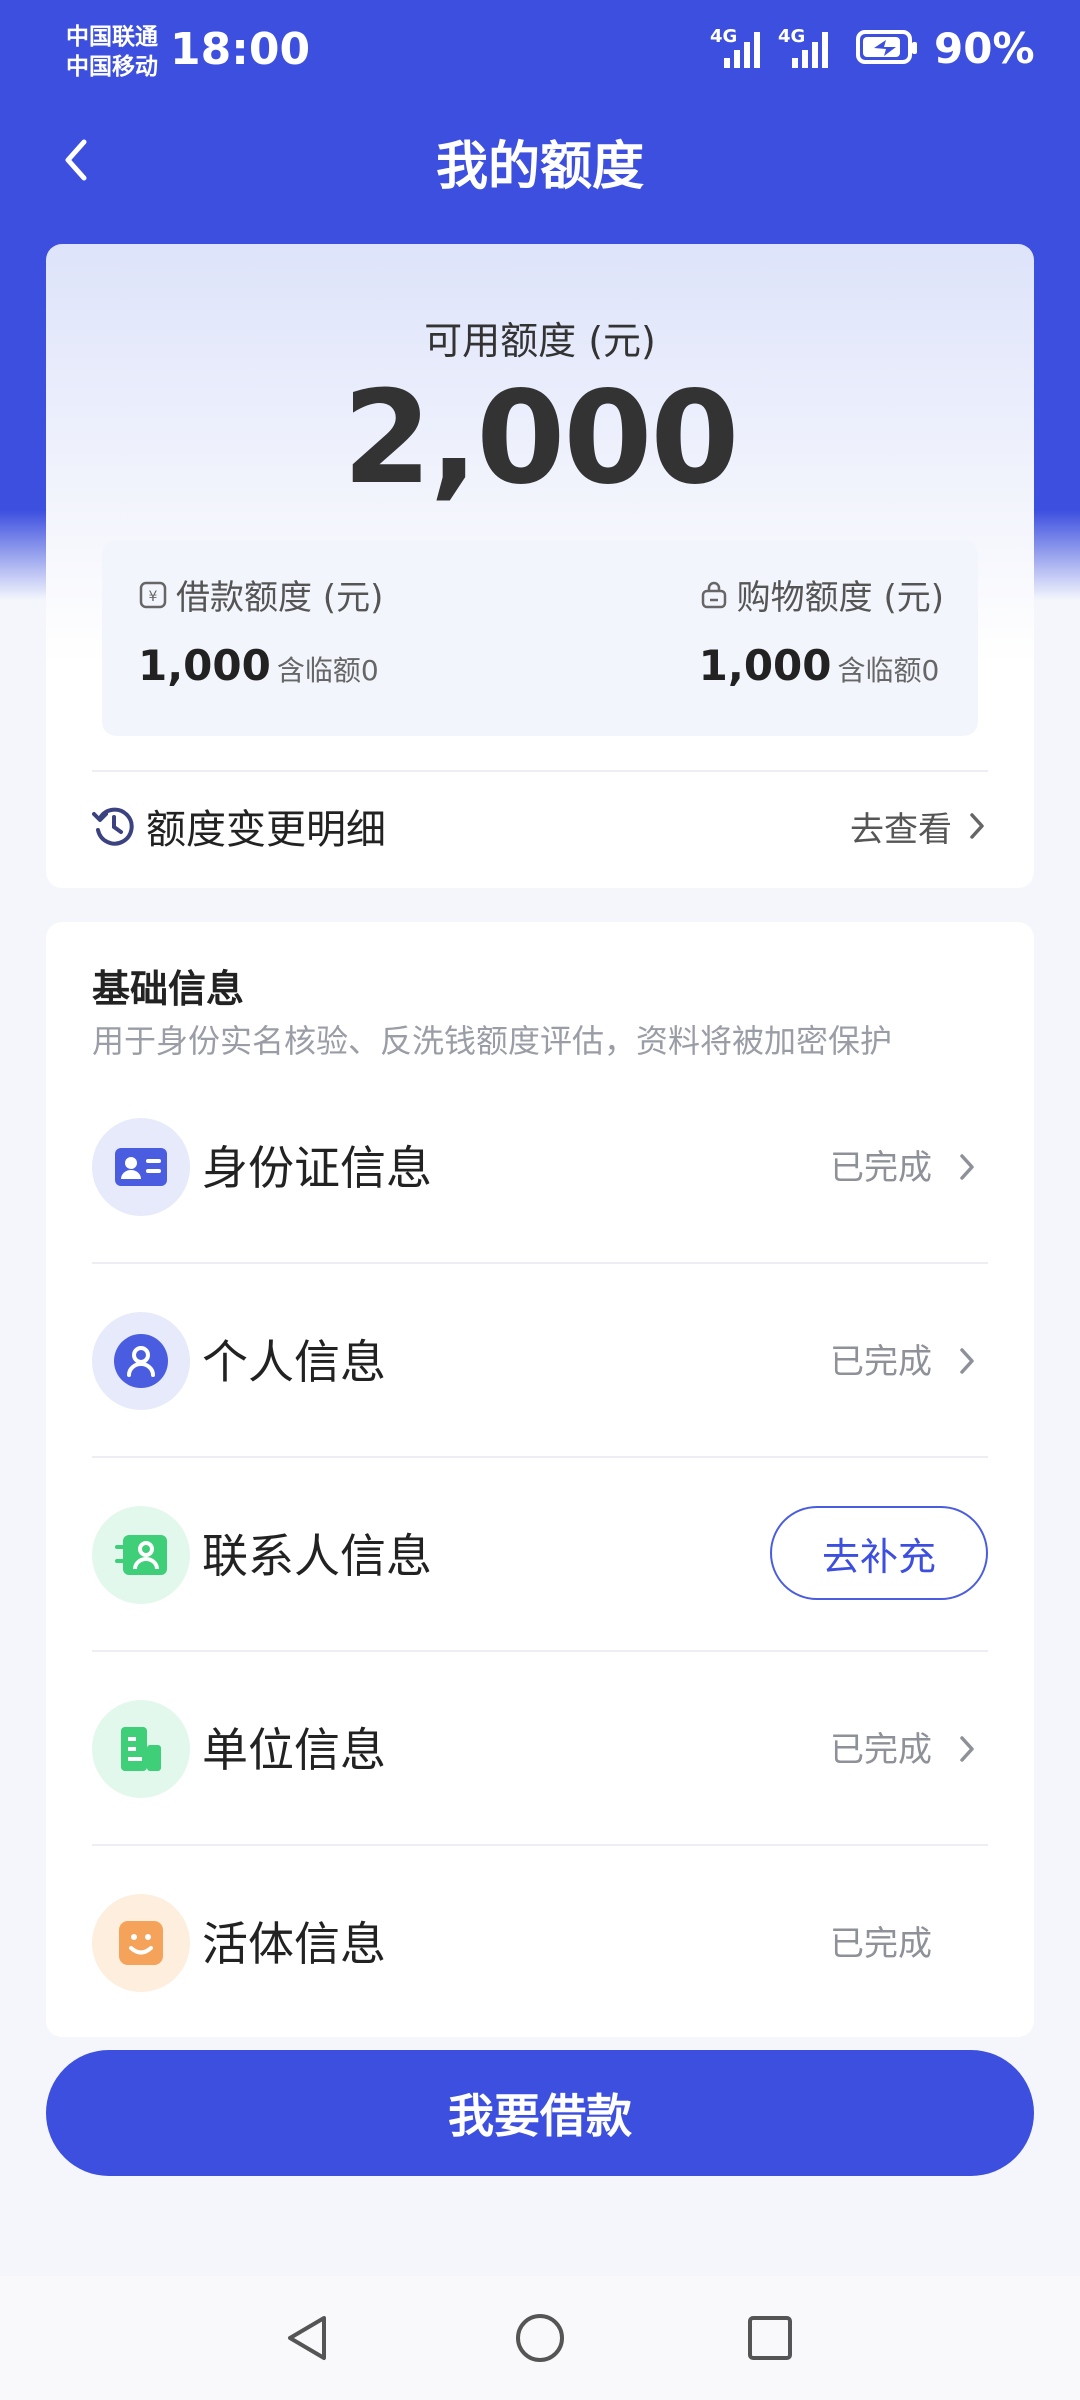 Image resolution: width=1080 pixels, height=2400 pixels. What do you see at coordinates (168, 989) in the screenshot?
I see `basic-info-title: 基础信息` at bounding box center [168, 989].